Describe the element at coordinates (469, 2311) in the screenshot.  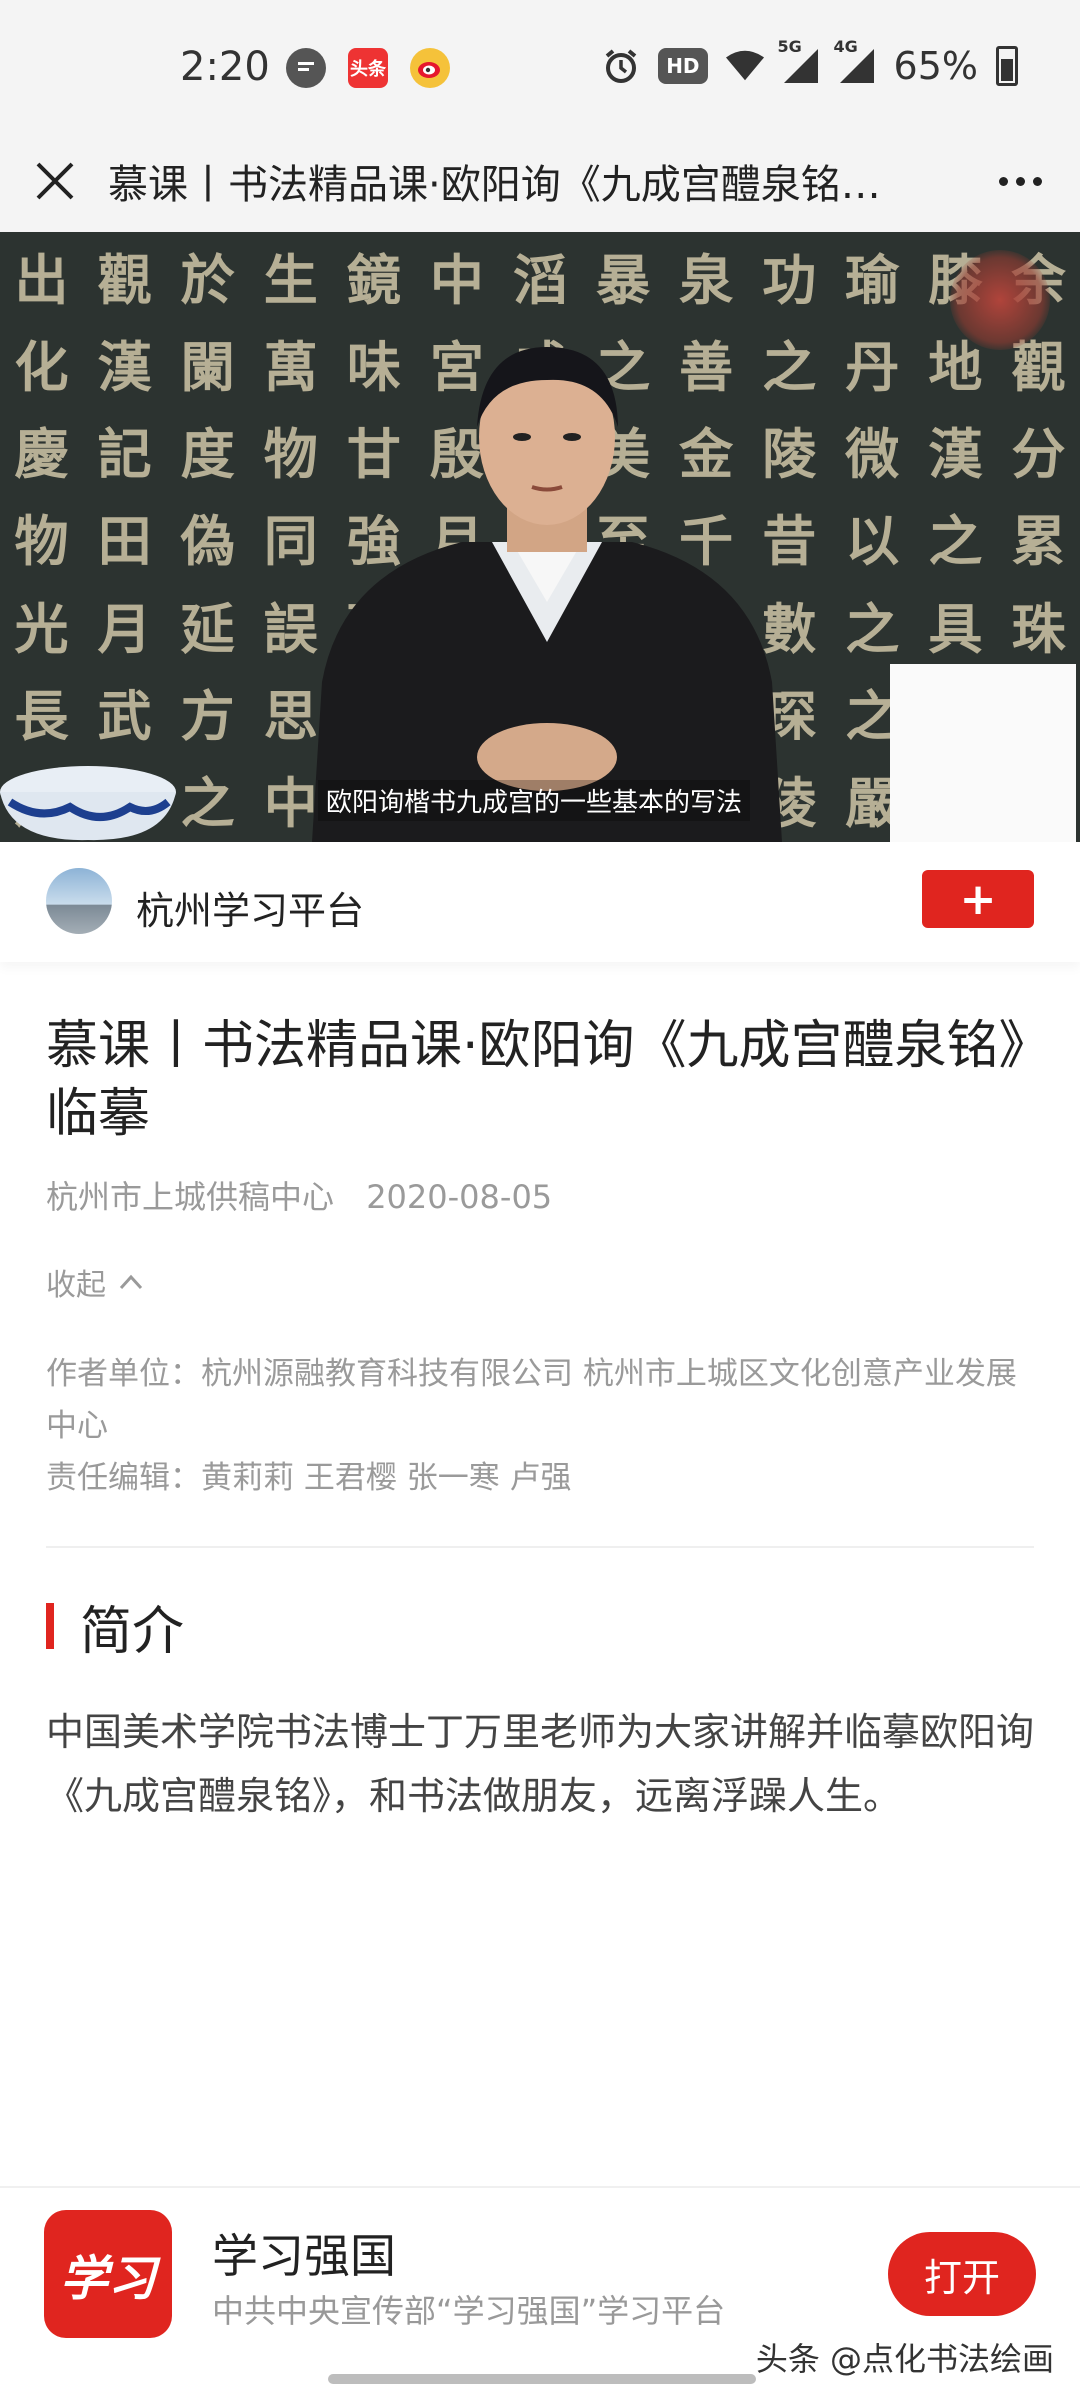
I see `app-description: 中共中央宣传部“学习强国”学习平台` at that location.